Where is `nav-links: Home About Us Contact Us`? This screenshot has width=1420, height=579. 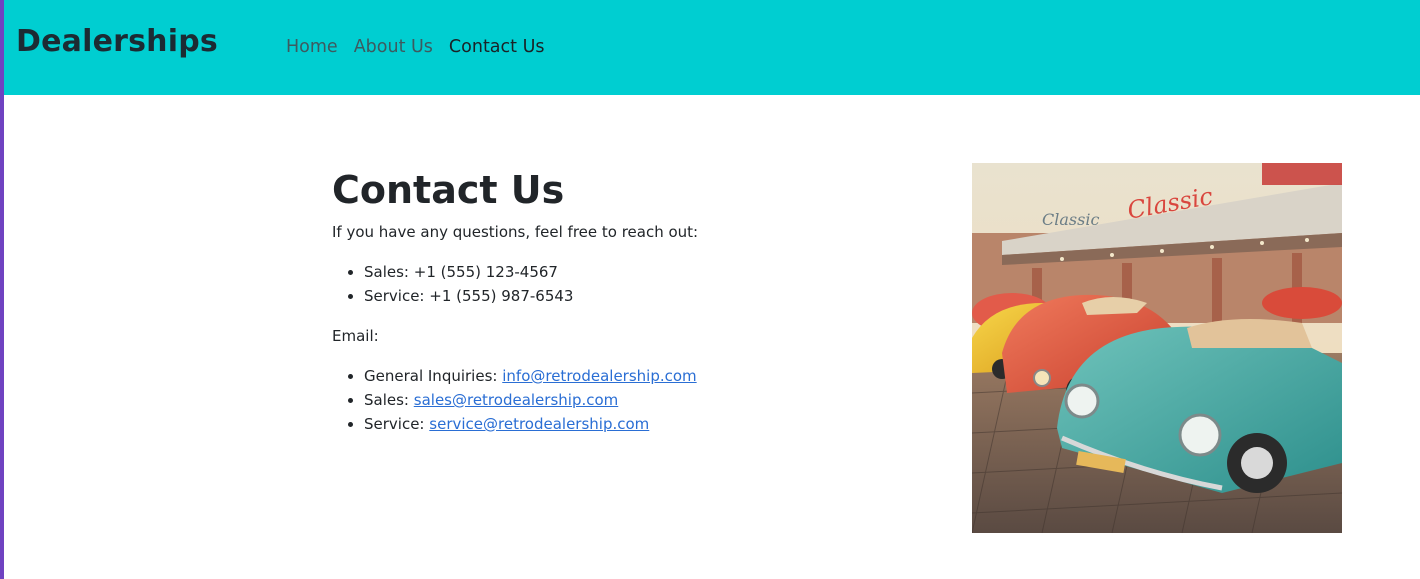 nav-links: Home About Us Contact Us is located at coordinates (415, 47).